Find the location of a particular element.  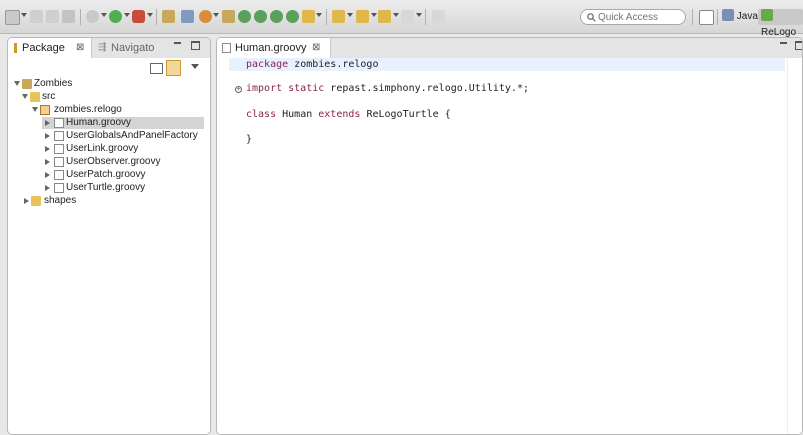

back-icon is located at coordinates (384, 16).